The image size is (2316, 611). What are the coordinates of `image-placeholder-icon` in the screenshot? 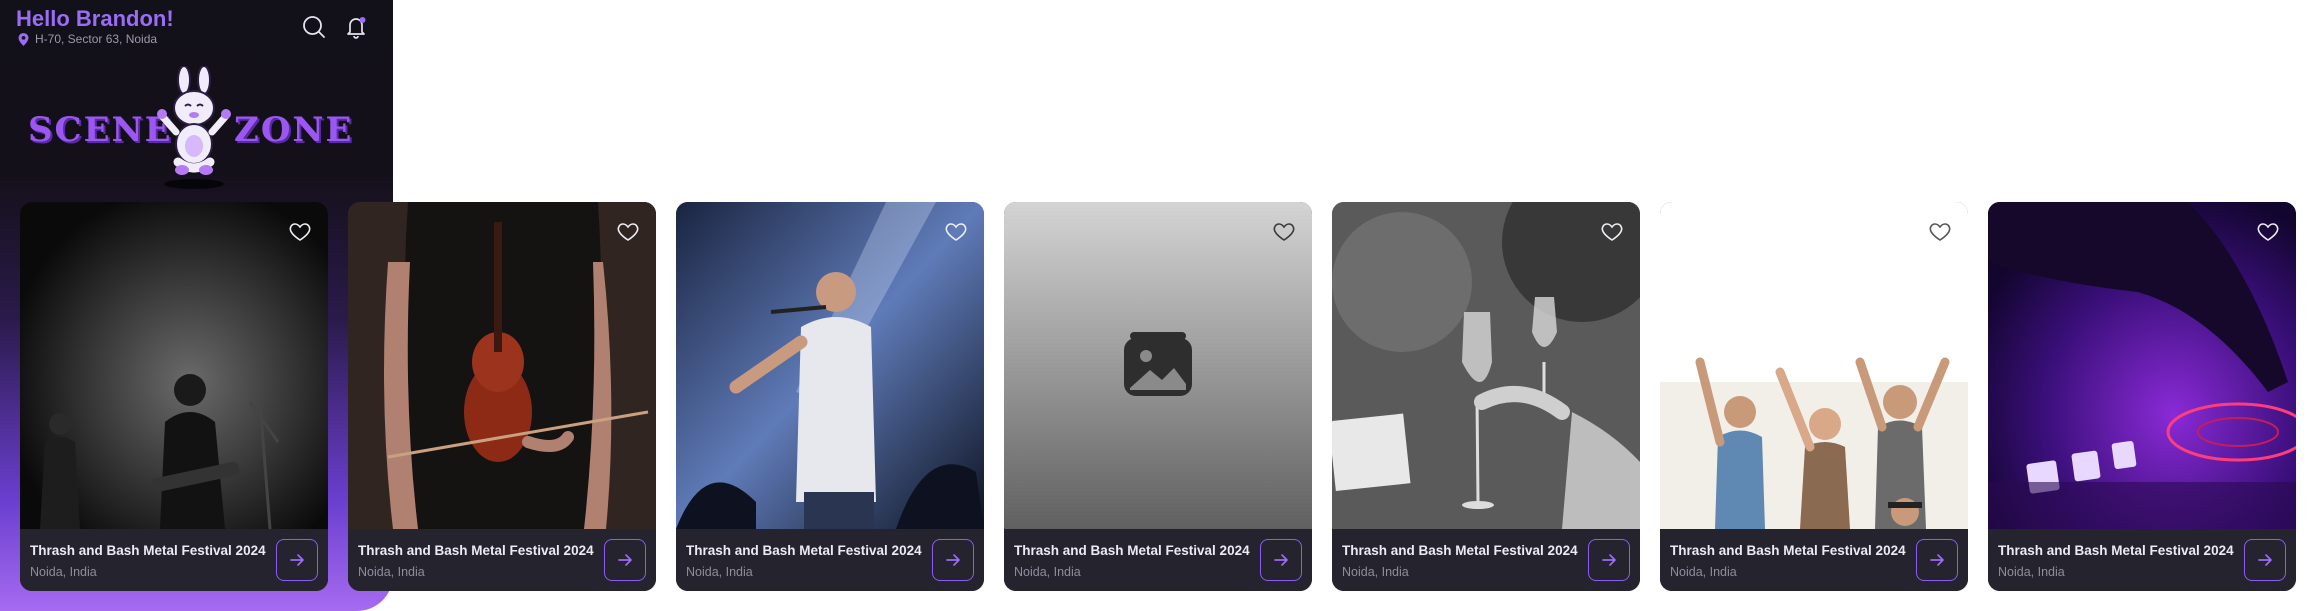 It's located at (1158, 364).